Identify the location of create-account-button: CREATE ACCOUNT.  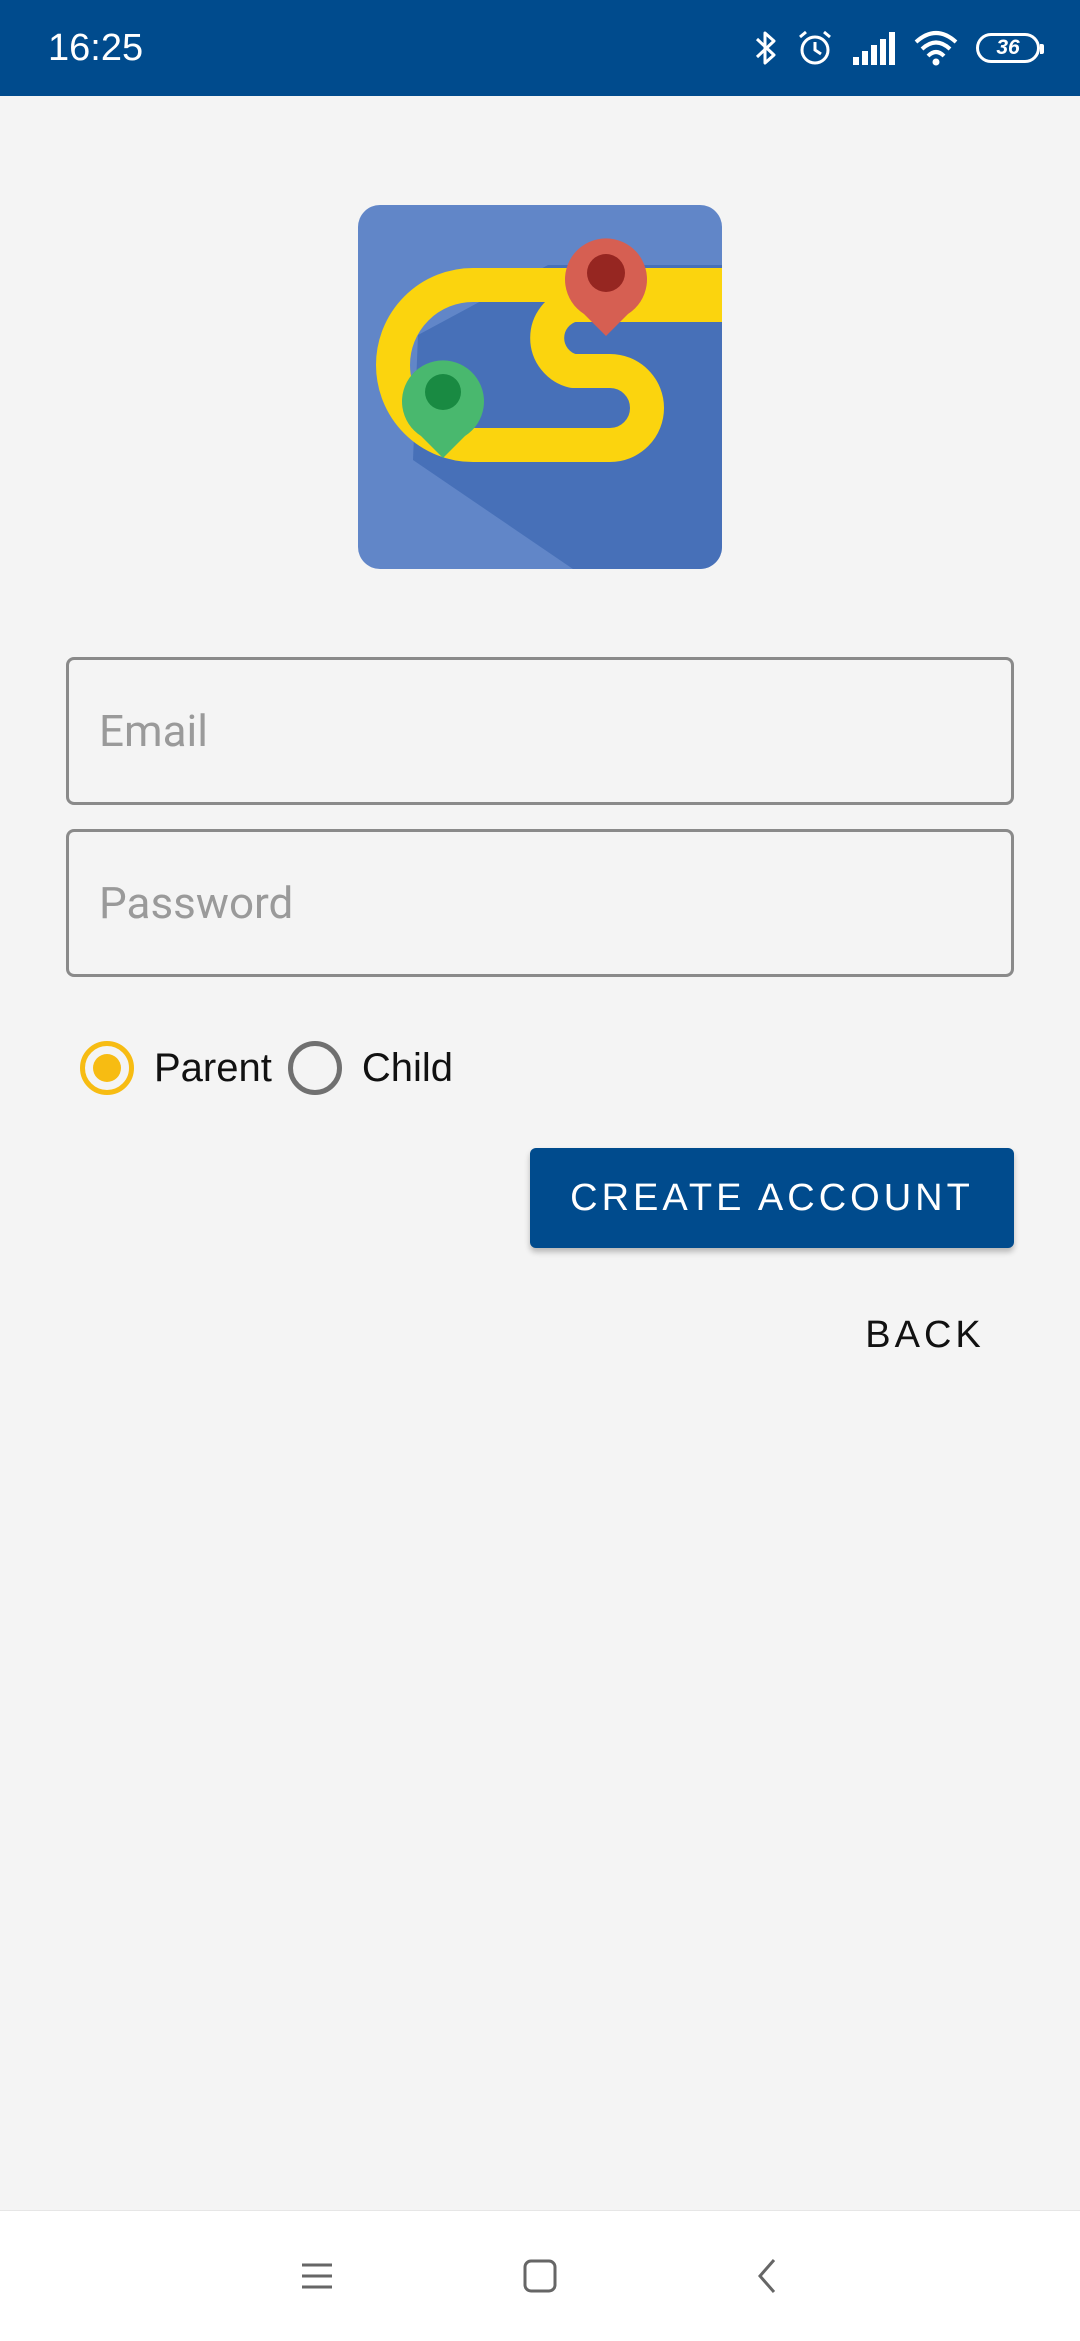
(772, 1198).